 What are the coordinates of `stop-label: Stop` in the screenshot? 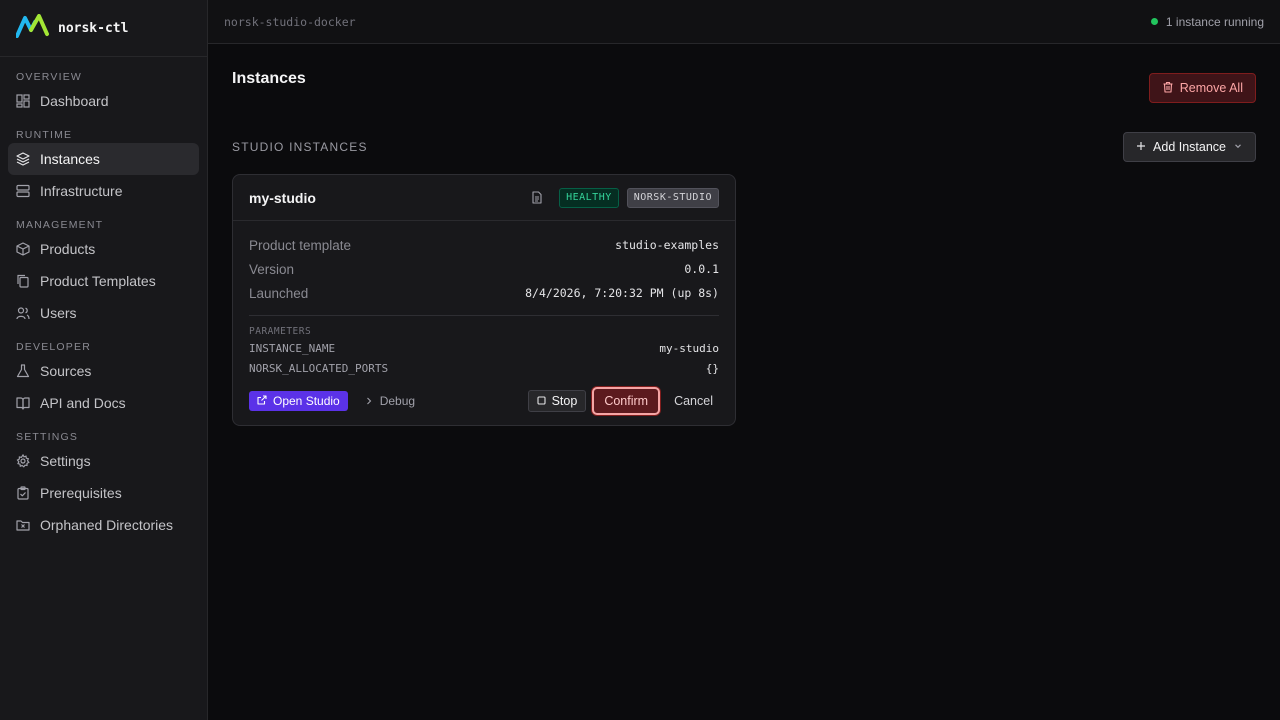 It's located at (564, 401).